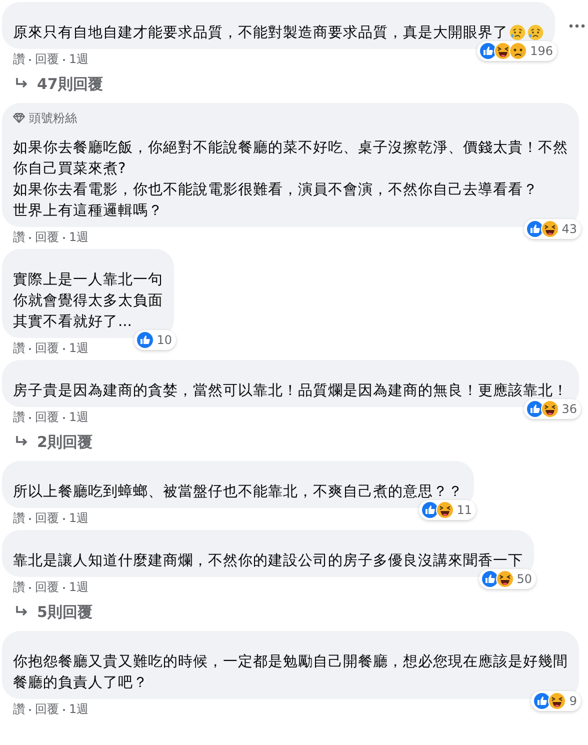 The width and height of the screenshot is (588, 745). What do you see at coordinates (238, 492) in the screenshot?
I see `comment-text: 所以上餐廳吃到蟑螂、被當盤仔也不能靠北，不爽自己煮的意思？？` at bounding box center [238, 492].